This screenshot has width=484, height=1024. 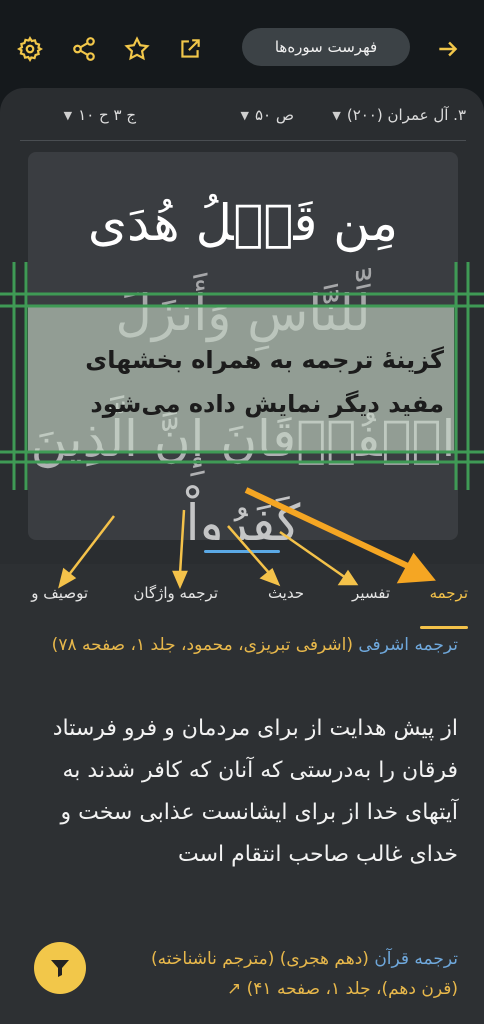 What do you see at coordinates (243, 223) in the screenshot?
I see `quran-line: مِن قَبۡلُ هُدَى` at bounding box center [243, 223].